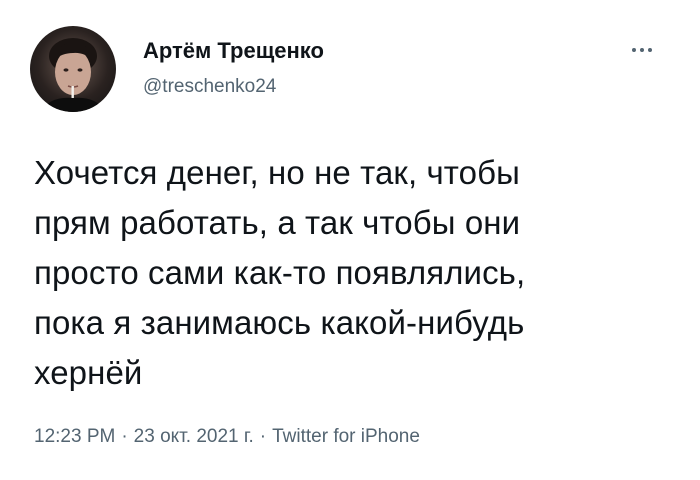 The image size is (700, 480). Describe the element at coordinates (73, 75) in the screenshot. I see `user-avatar-photo-icon` at that location.